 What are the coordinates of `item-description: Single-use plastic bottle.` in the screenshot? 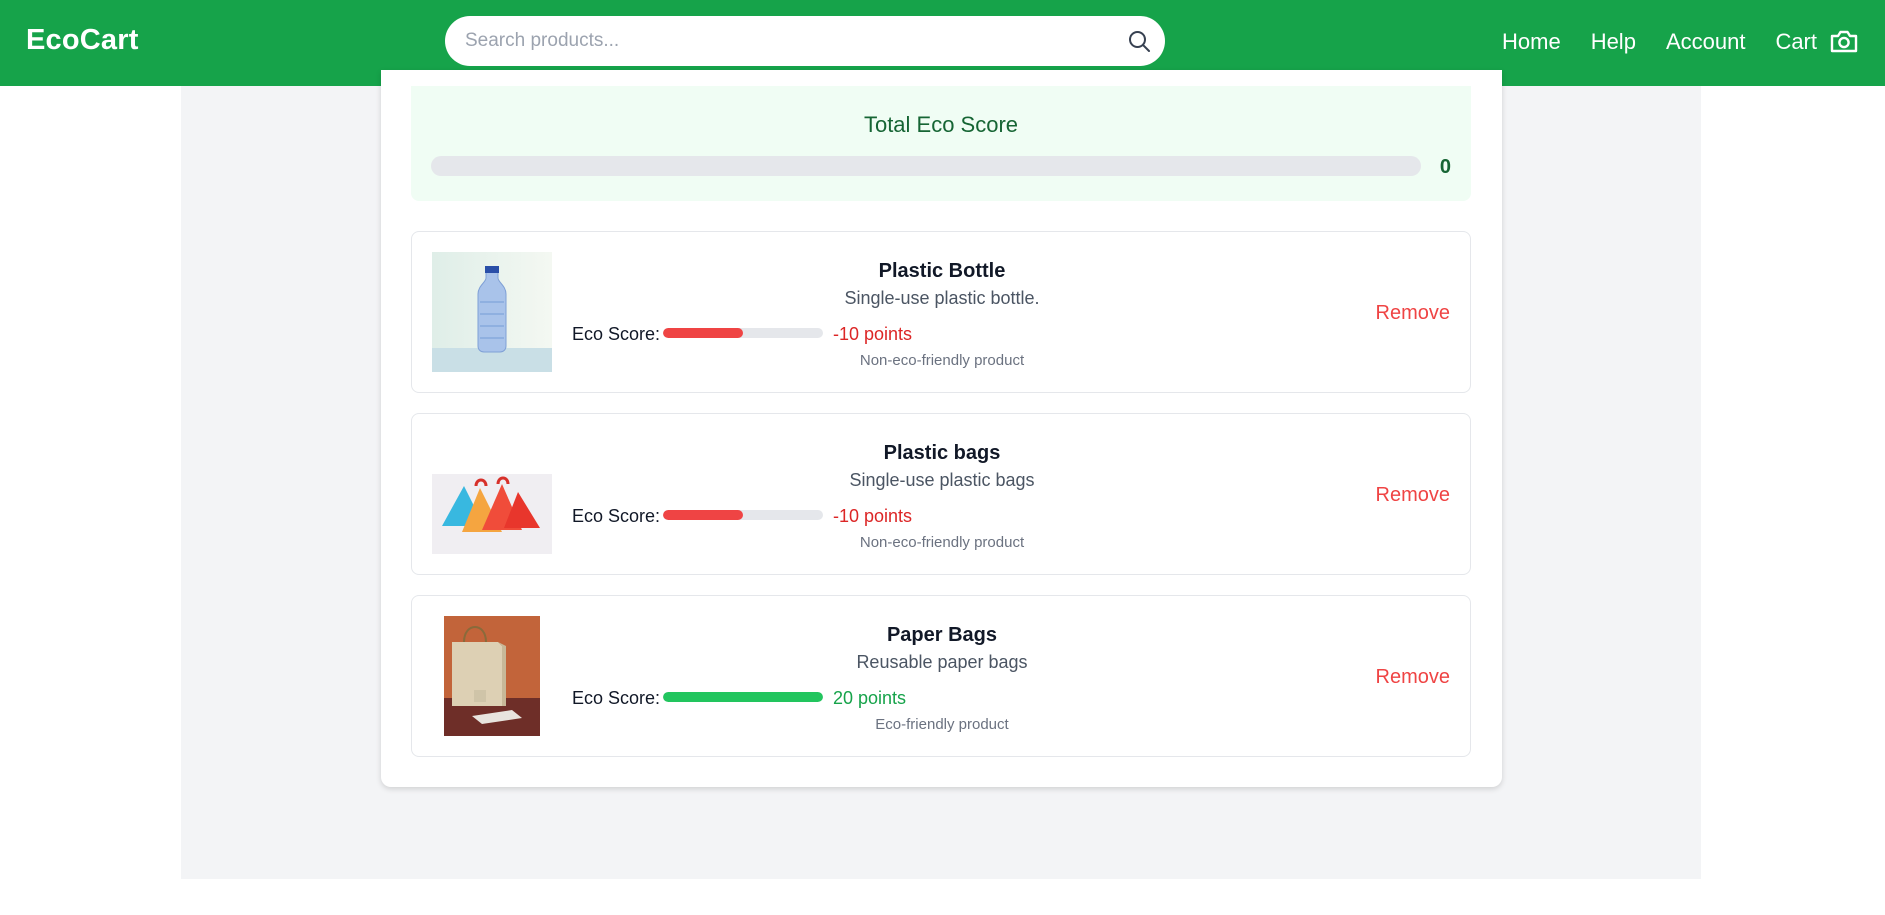 It's located at (942, 298).